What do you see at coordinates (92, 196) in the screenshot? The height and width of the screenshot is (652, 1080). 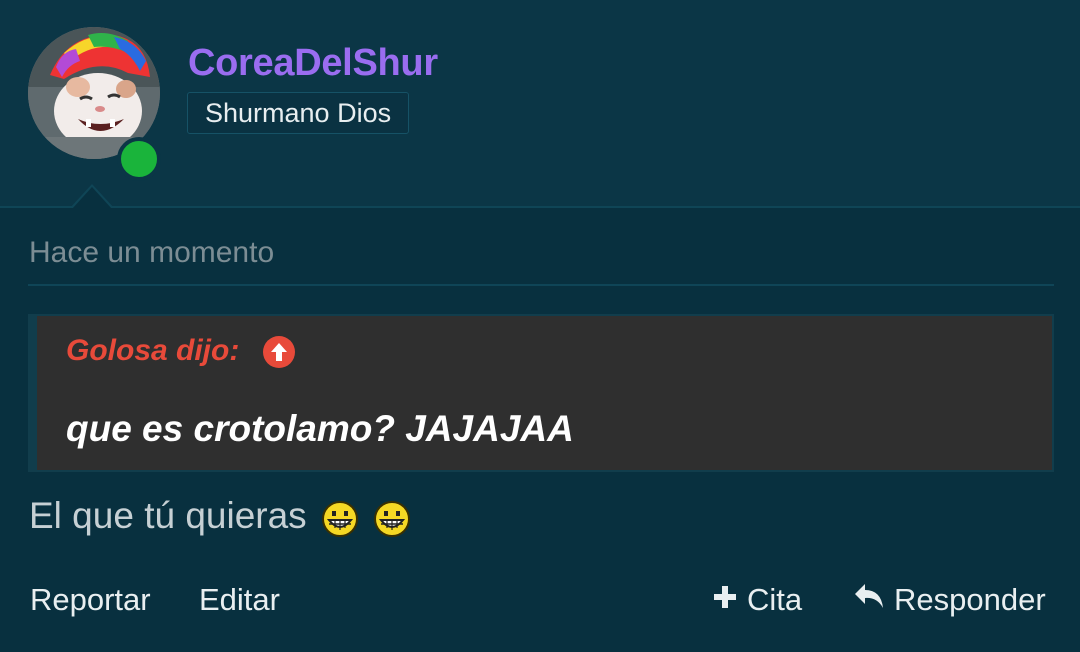 I see `header-pointer` at bounding box center [92, 196].